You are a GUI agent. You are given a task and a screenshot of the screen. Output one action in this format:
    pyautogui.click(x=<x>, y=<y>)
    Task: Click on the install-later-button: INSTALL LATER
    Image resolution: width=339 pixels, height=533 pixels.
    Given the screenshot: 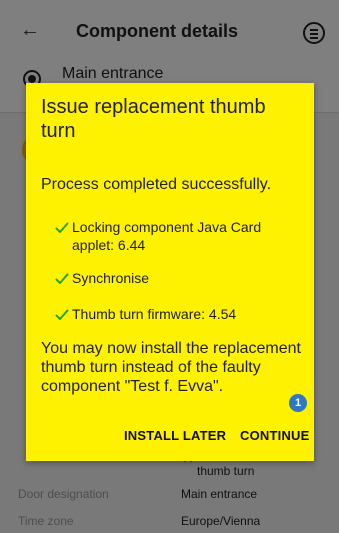 What is the action you would take?
    pyautogui.click(x=175, y=435)
    